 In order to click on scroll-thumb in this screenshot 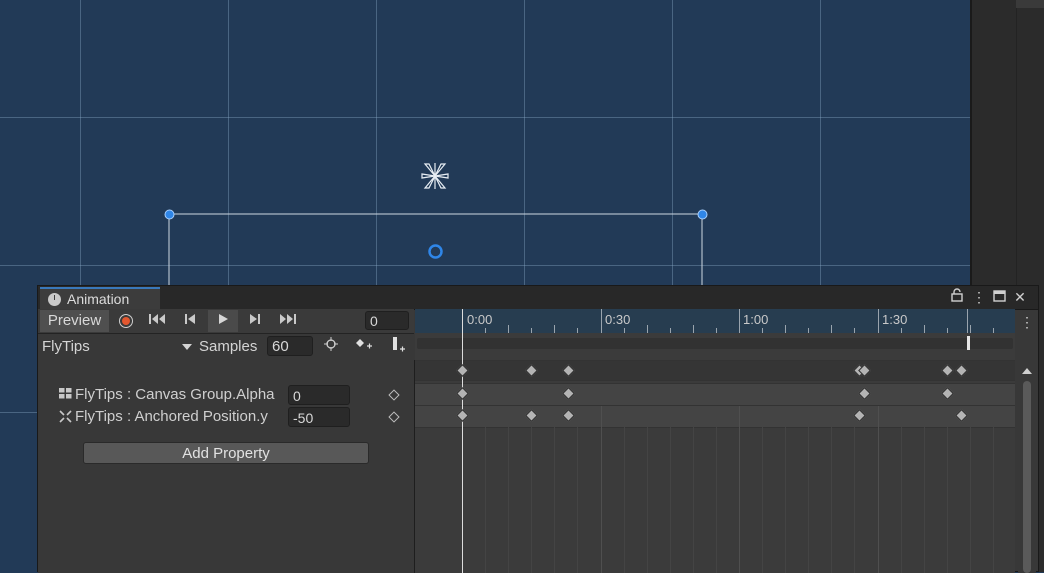, I will do `click(1027, 477)`.